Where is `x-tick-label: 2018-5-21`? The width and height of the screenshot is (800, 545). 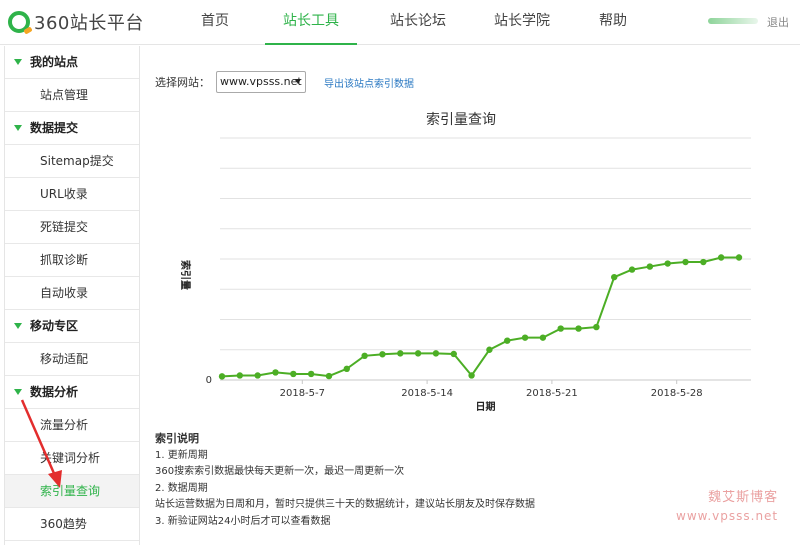
x-tick-label: 2018-5-21 is located at coordinates (552, 393).